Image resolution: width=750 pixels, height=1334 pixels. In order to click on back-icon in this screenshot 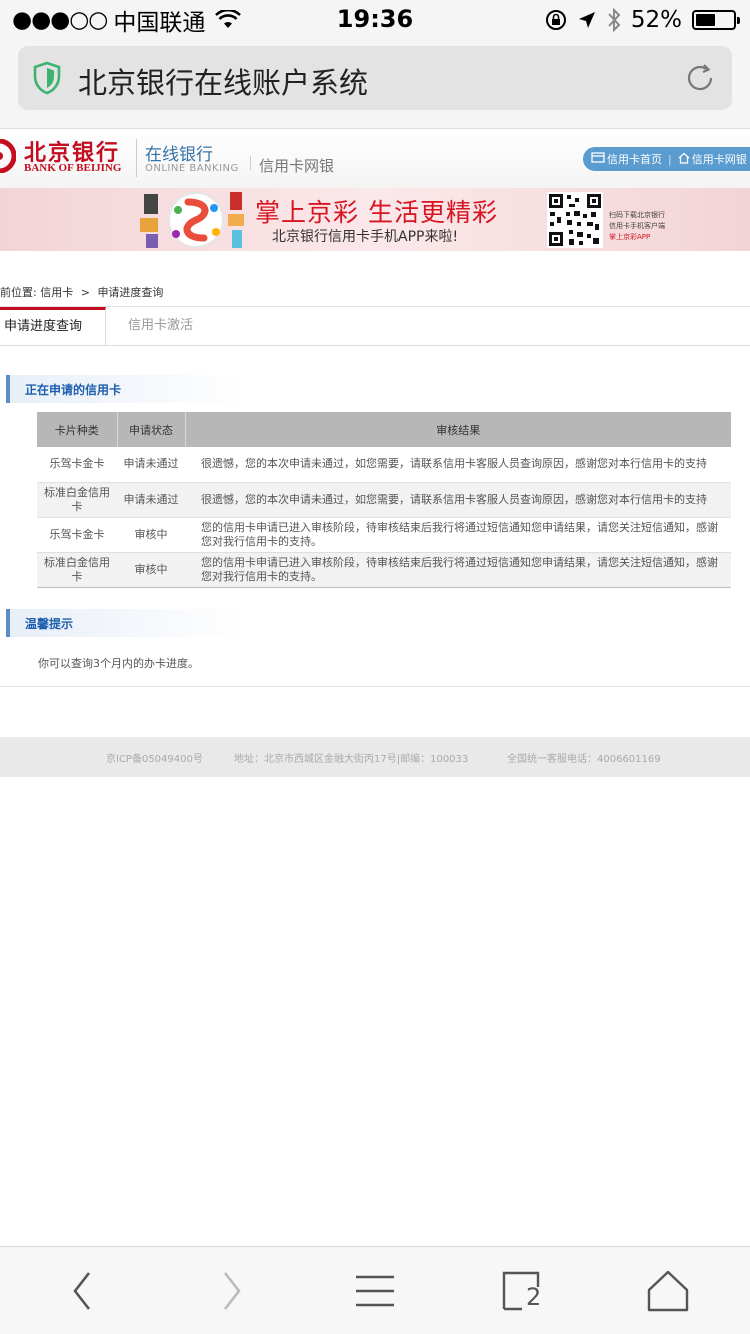, I will do `click(83, 1291)`.